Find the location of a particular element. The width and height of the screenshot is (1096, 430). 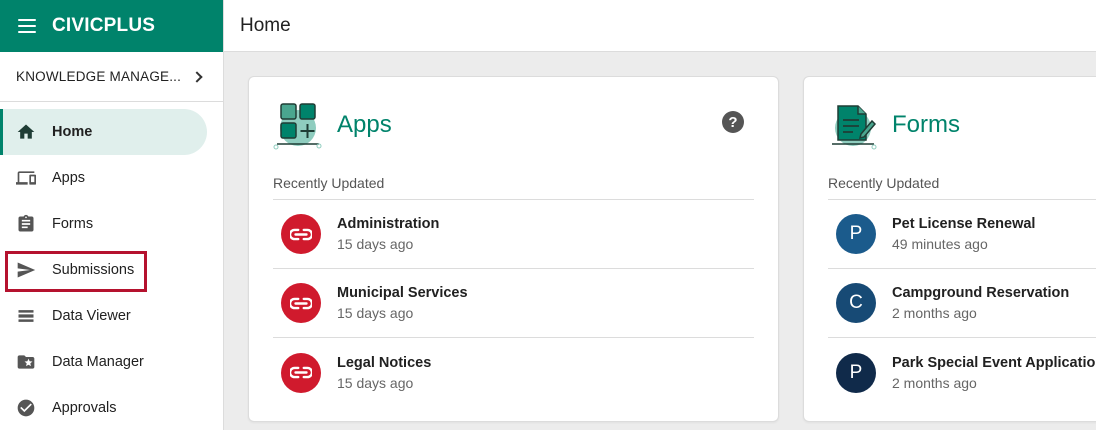

apps-card-title: Apps is located at coordinates (364, 124).